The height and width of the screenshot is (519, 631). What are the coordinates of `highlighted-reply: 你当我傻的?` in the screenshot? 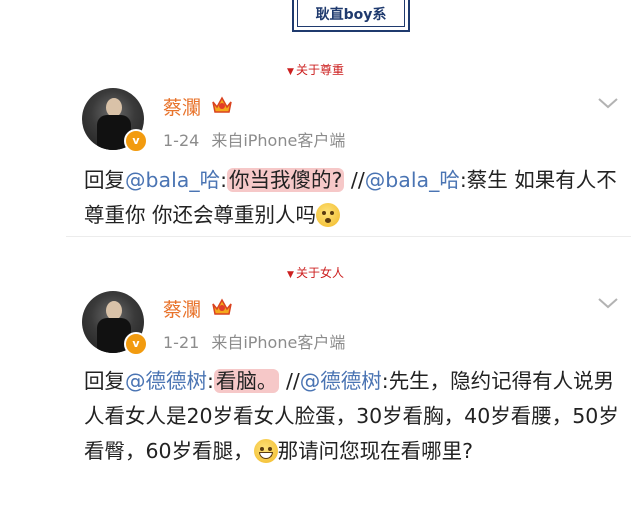 It's located at (286, 180).